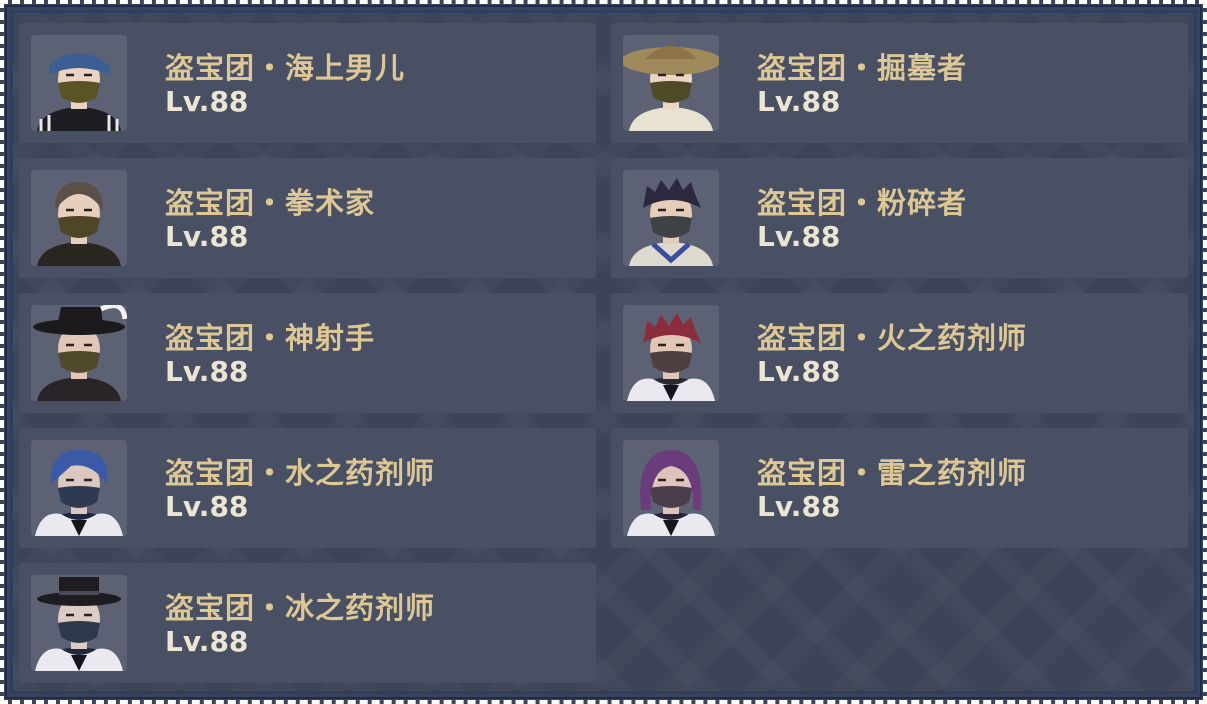 The image size is (1207, 704). I want to click on marksman-portrait-icon, so click(79, 353).